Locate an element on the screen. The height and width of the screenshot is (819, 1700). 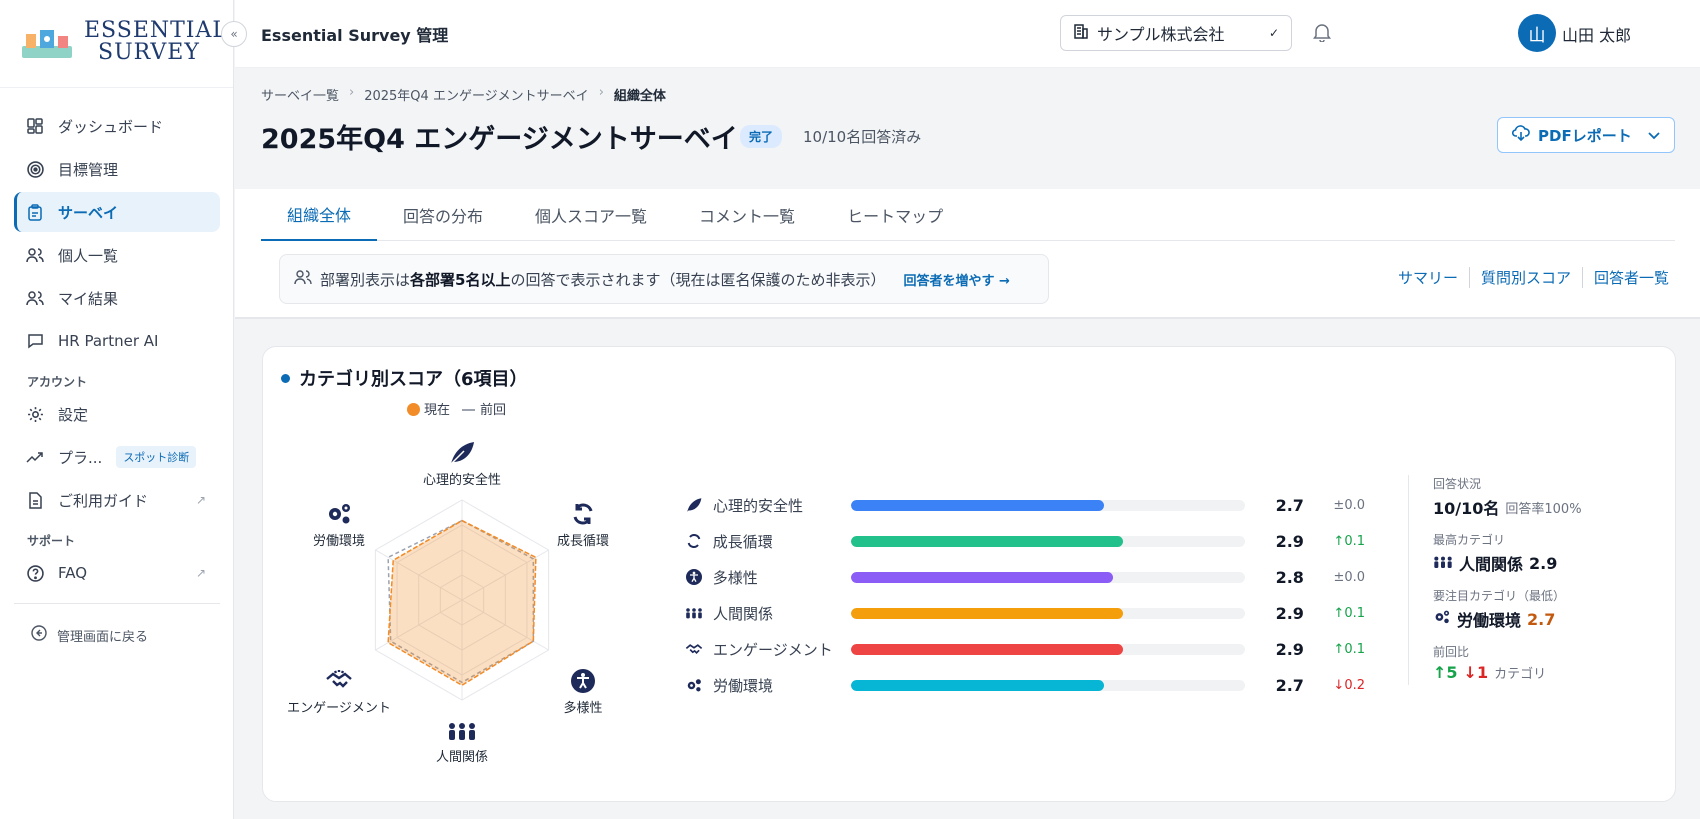
score-delta-value: 0.2 is located at coordinates (1354, 685).